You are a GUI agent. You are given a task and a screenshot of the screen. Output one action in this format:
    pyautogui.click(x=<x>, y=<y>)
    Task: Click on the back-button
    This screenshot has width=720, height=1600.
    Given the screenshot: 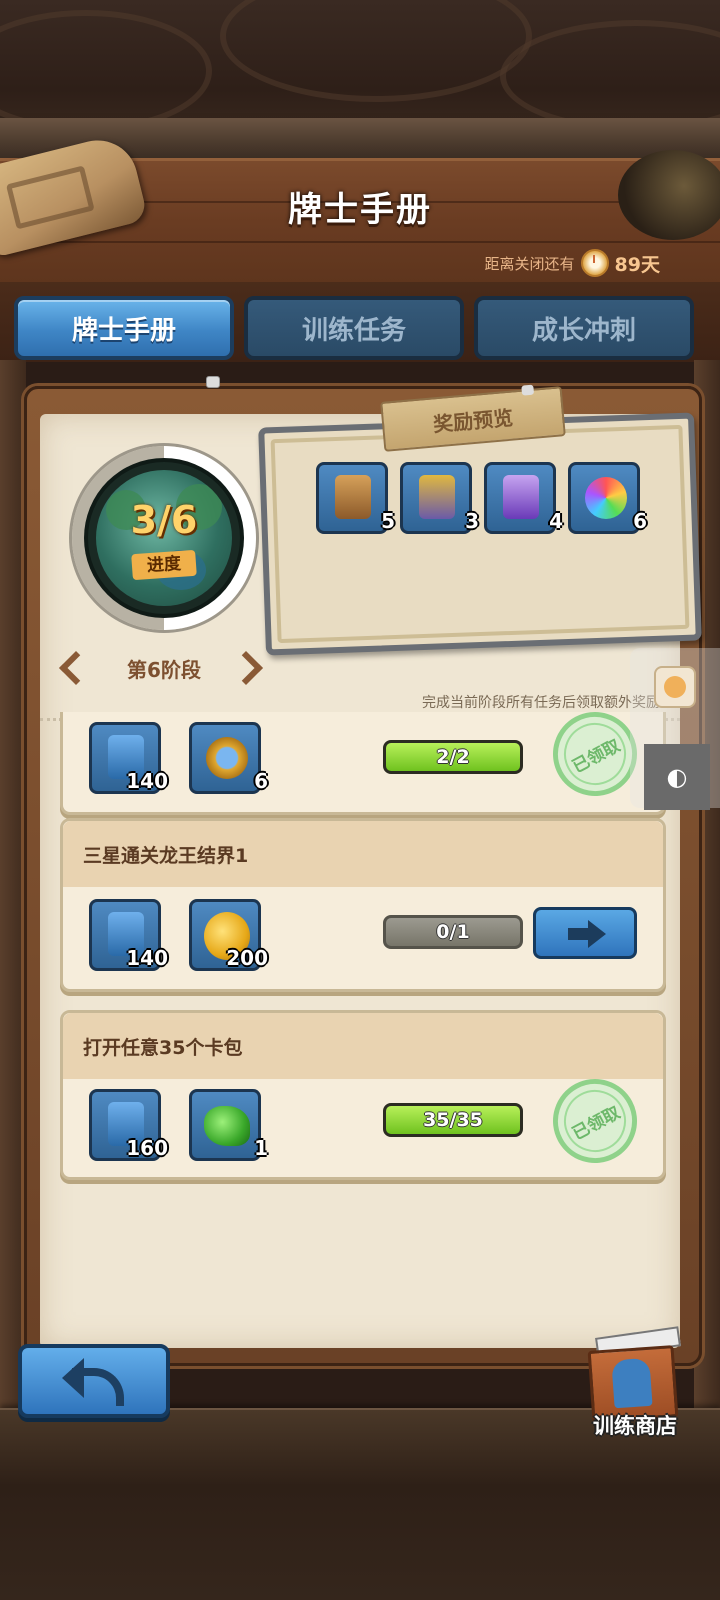 What is the action you would take?
    pyautogui.click(x=94, y=1381)
    